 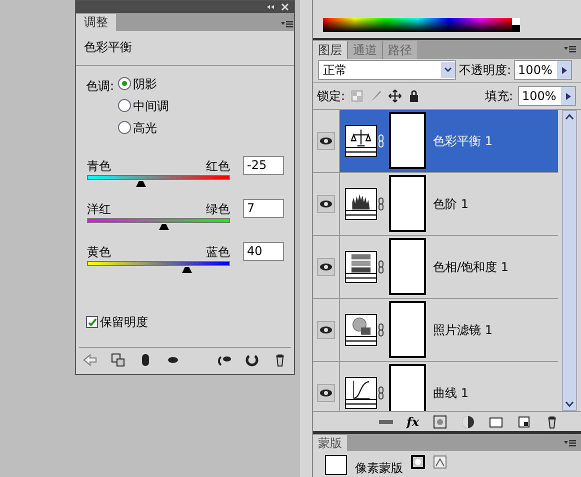 What do you see at coordinates (412, 421) in the screenshot?
I see `fx-button: fx` at bounding box center [412, 421].